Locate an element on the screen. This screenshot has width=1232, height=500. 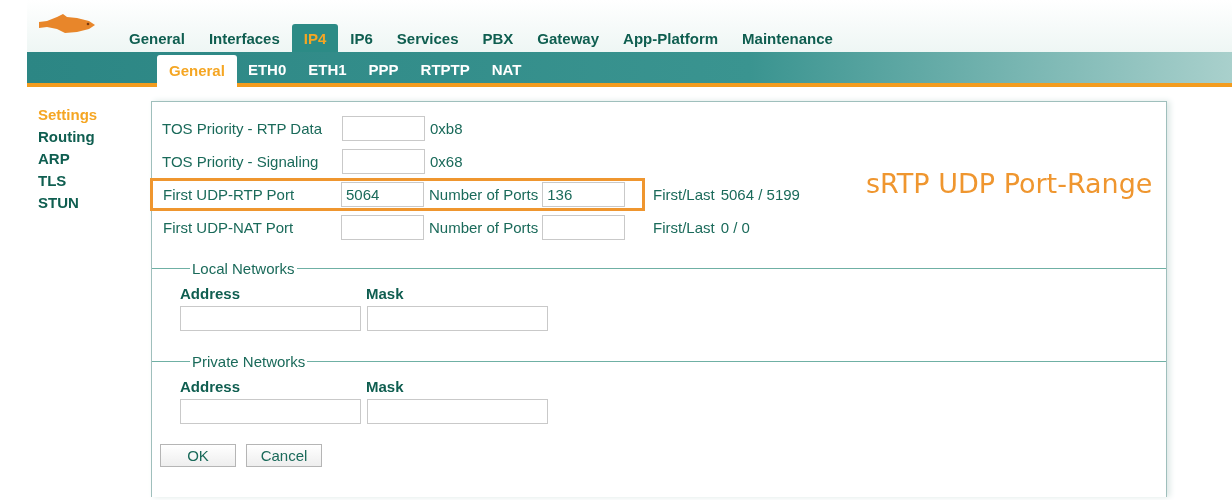
field-label: TOS Priority - RTP Data is located at coordinates (242, 128).